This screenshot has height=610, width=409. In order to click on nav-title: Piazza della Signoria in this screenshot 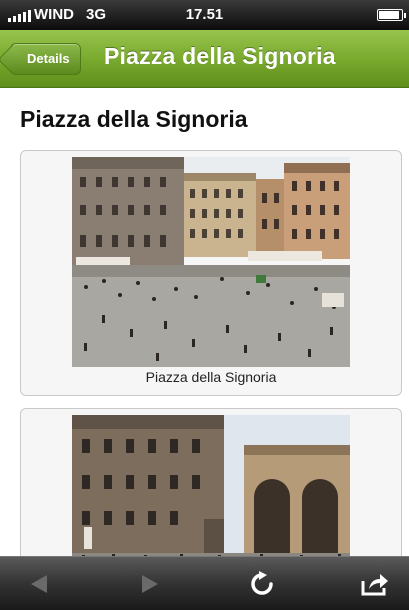, I will do `click(220, 56)`.